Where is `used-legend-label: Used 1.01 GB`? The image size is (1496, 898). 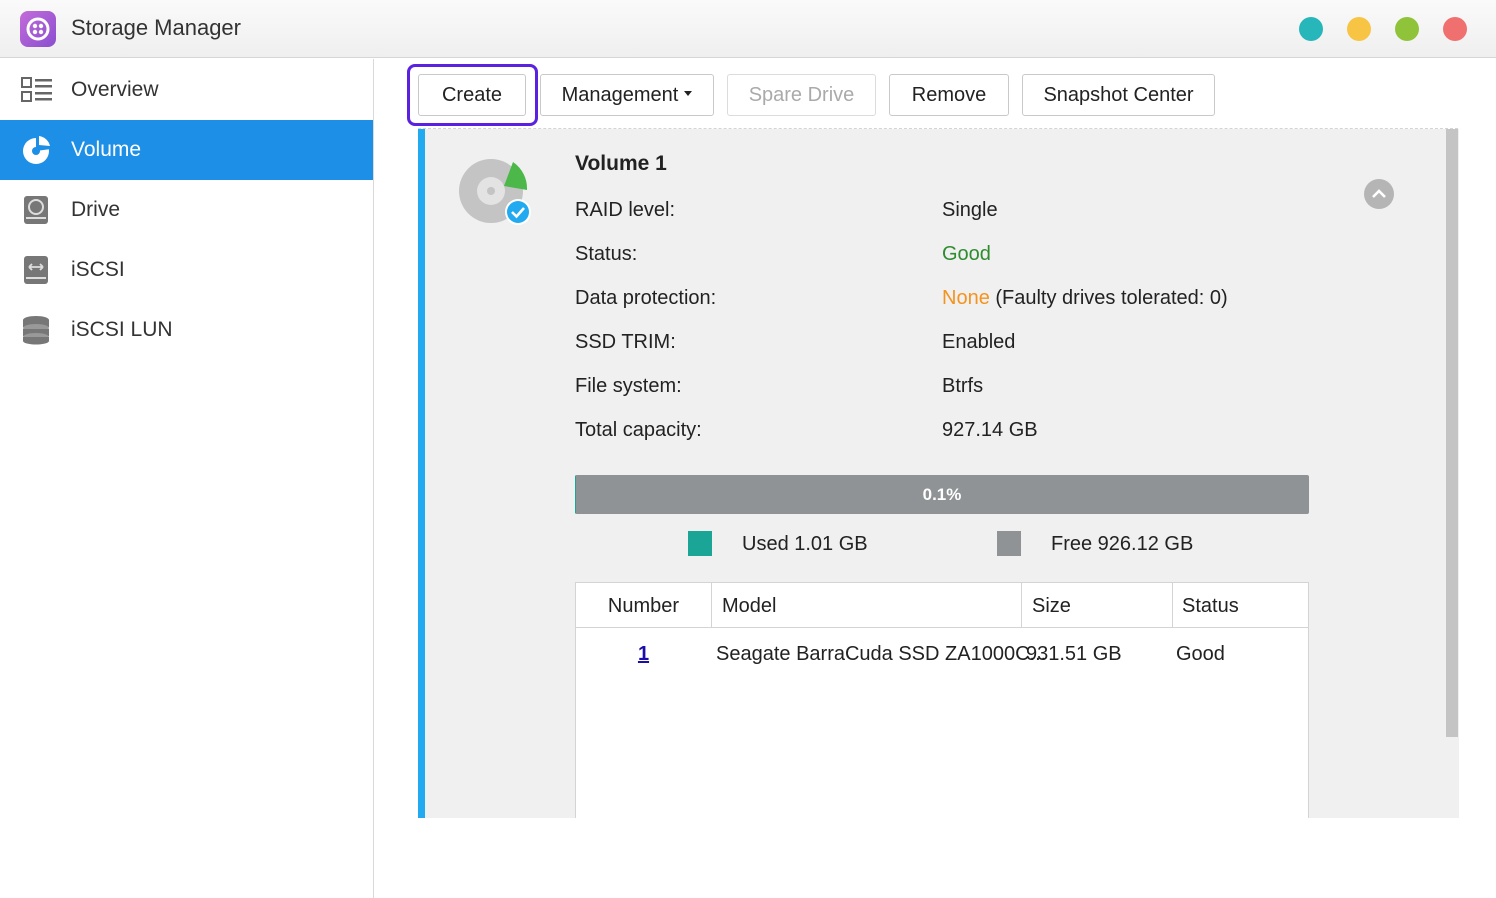
used-legend-label: Used 1.01 GB is located at coordinates (805, 544).